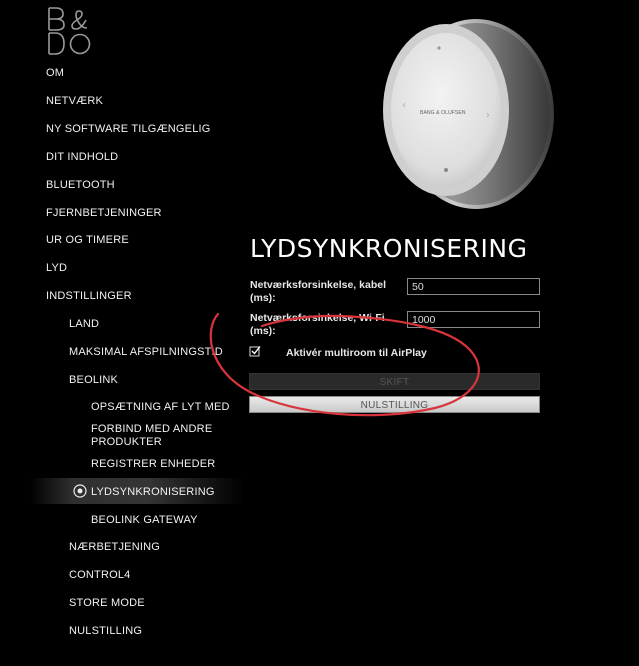 The image size is (639, 666). Describe the element at coordinates (153, 492) in the screenshot. I see `nav-item-lydsynkronisering: LYDSYNKRONISERING` at that location.